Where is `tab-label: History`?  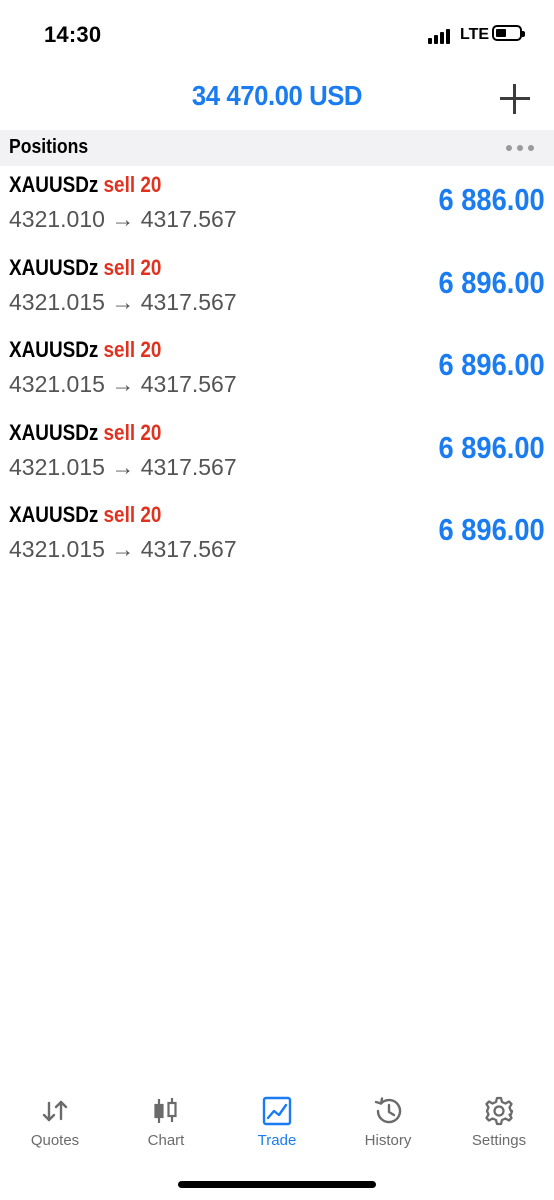 tab-label: History is located at coordinates (388, 1140).